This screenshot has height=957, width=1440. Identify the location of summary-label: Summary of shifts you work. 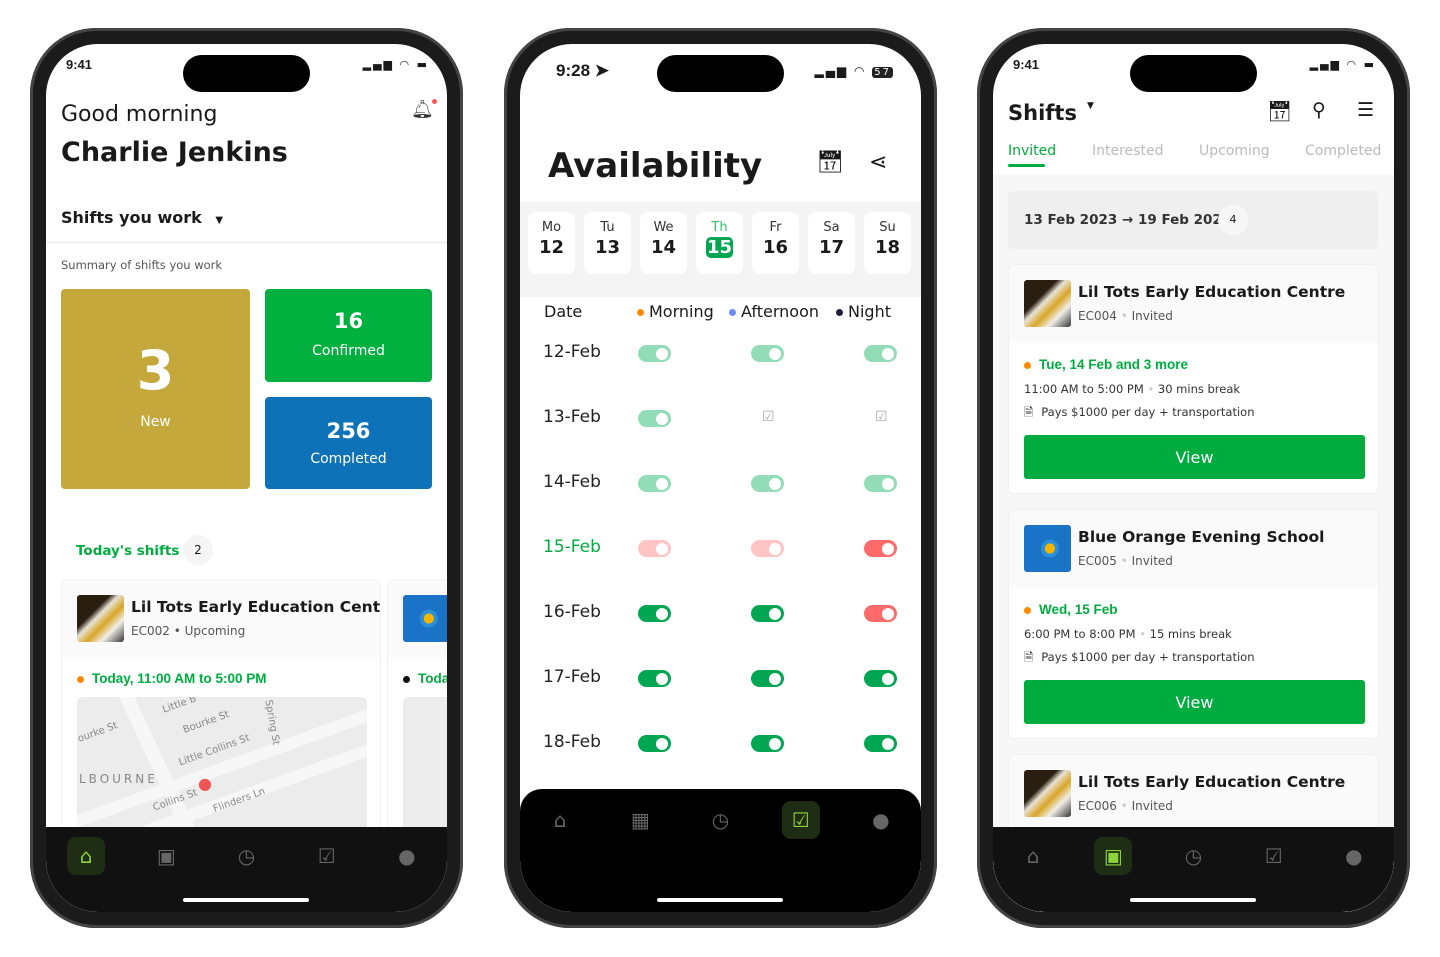
(142, 265).